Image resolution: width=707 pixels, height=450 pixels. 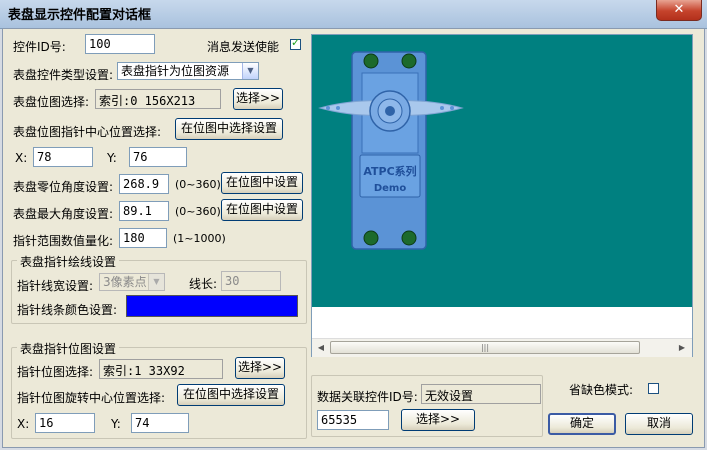 What do you see at coordinates (65, 423) in the screenshot?
I see `bitmap-x-input: 16` at bounding box center [65, 423].